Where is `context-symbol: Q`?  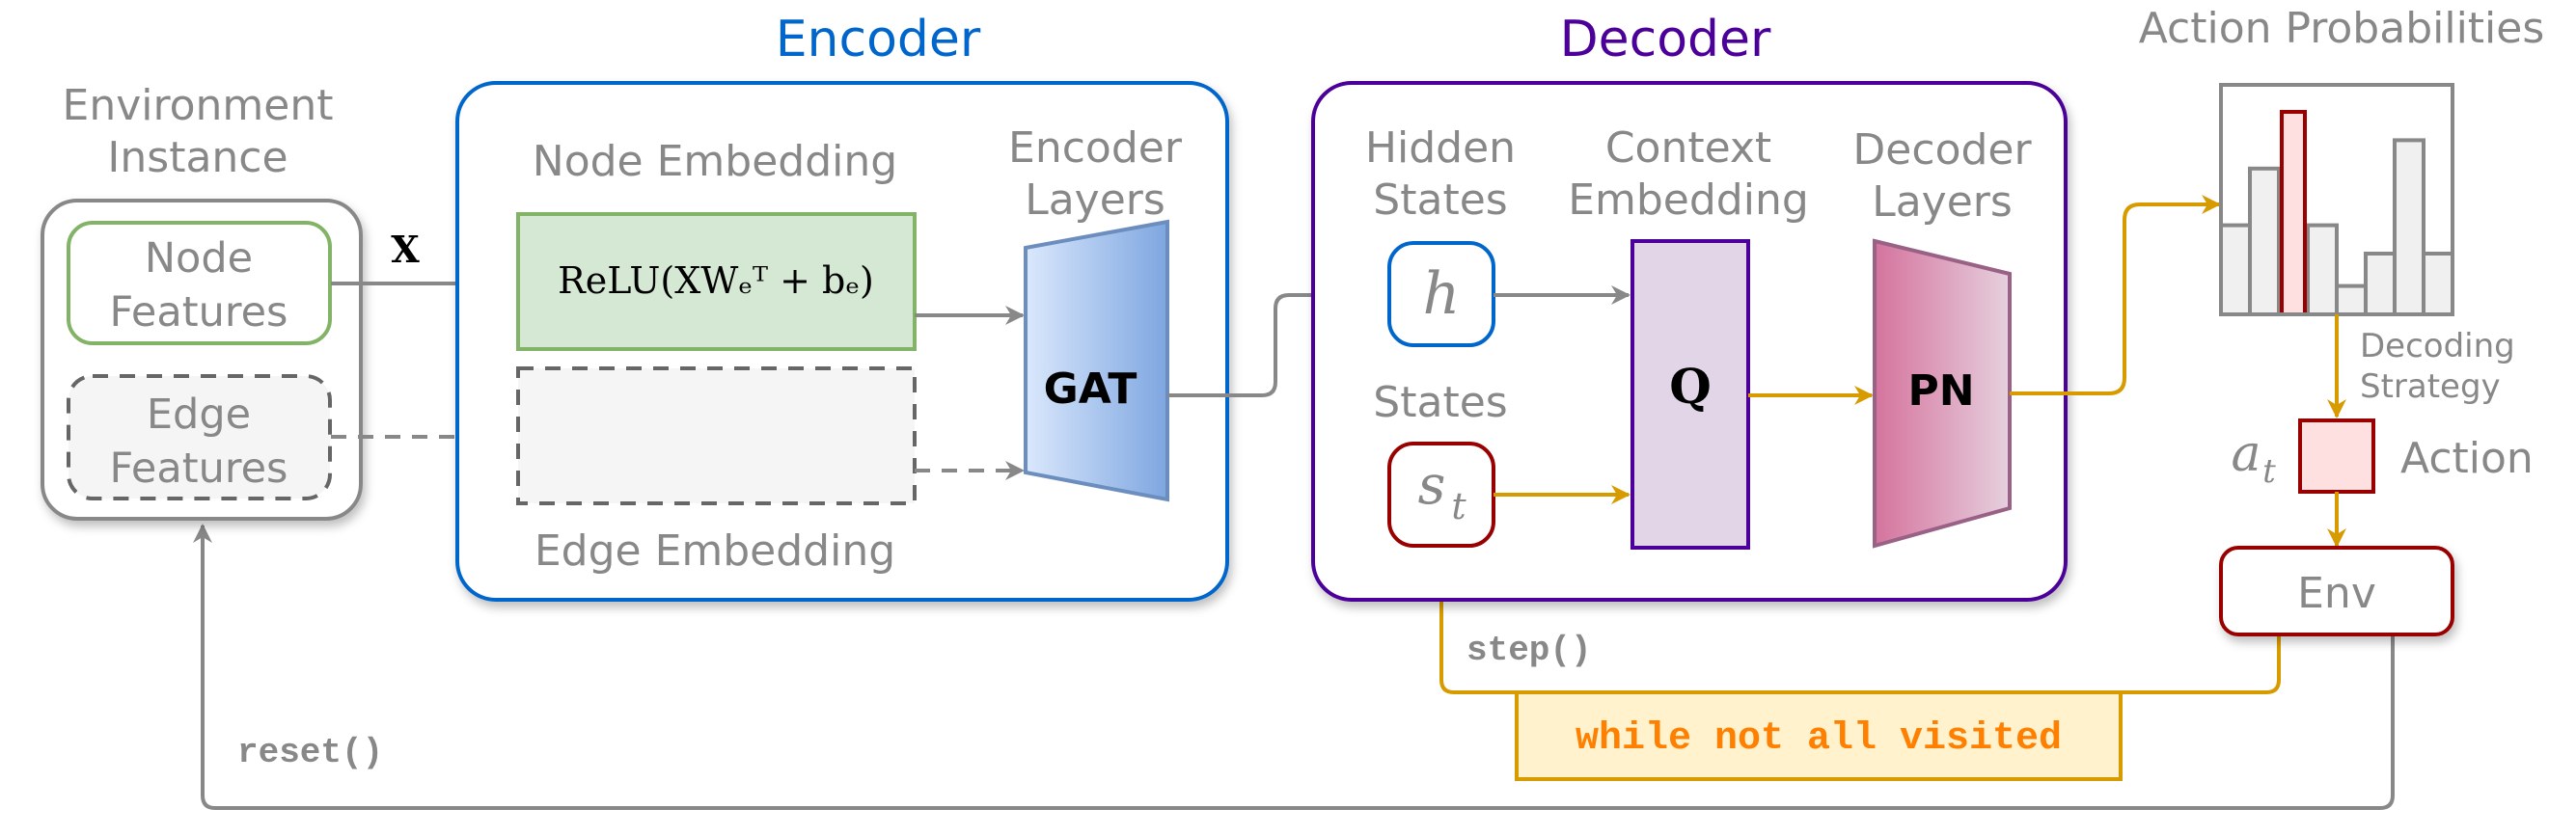
context-symbol: Q is located at coordinates (1691, 386).